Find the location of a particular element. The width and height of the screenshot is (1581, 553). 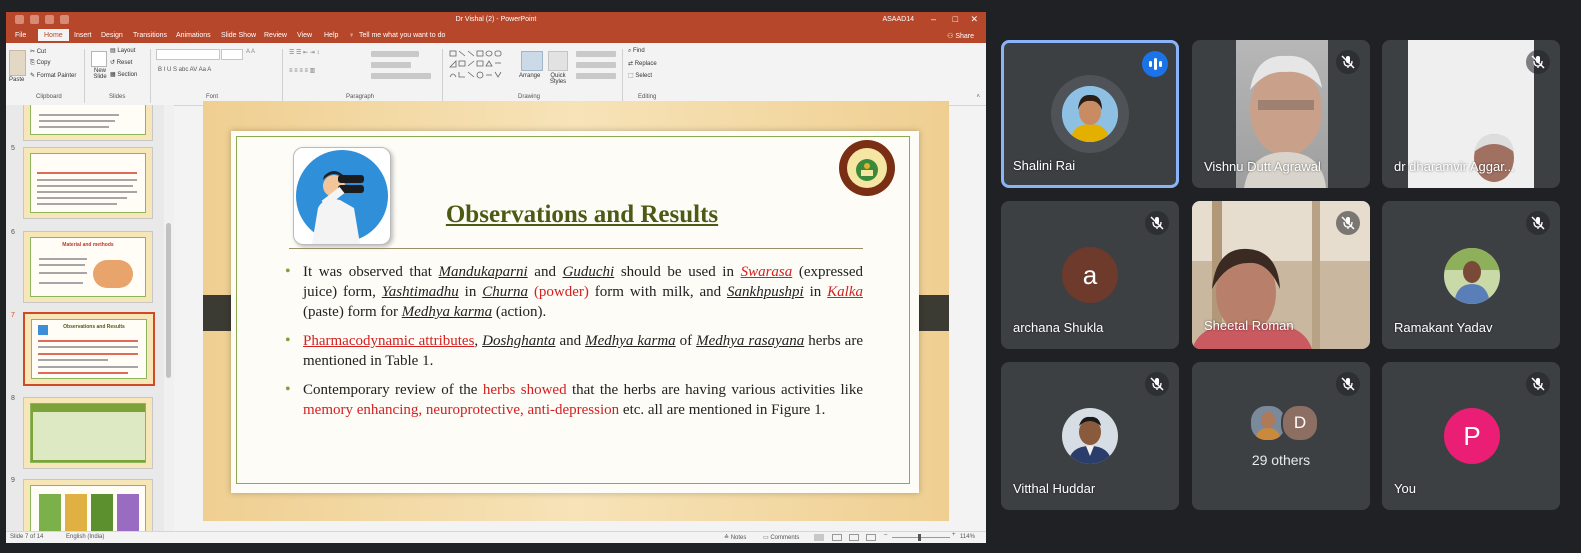

binoculars-image is located at coordinates (342, 196).